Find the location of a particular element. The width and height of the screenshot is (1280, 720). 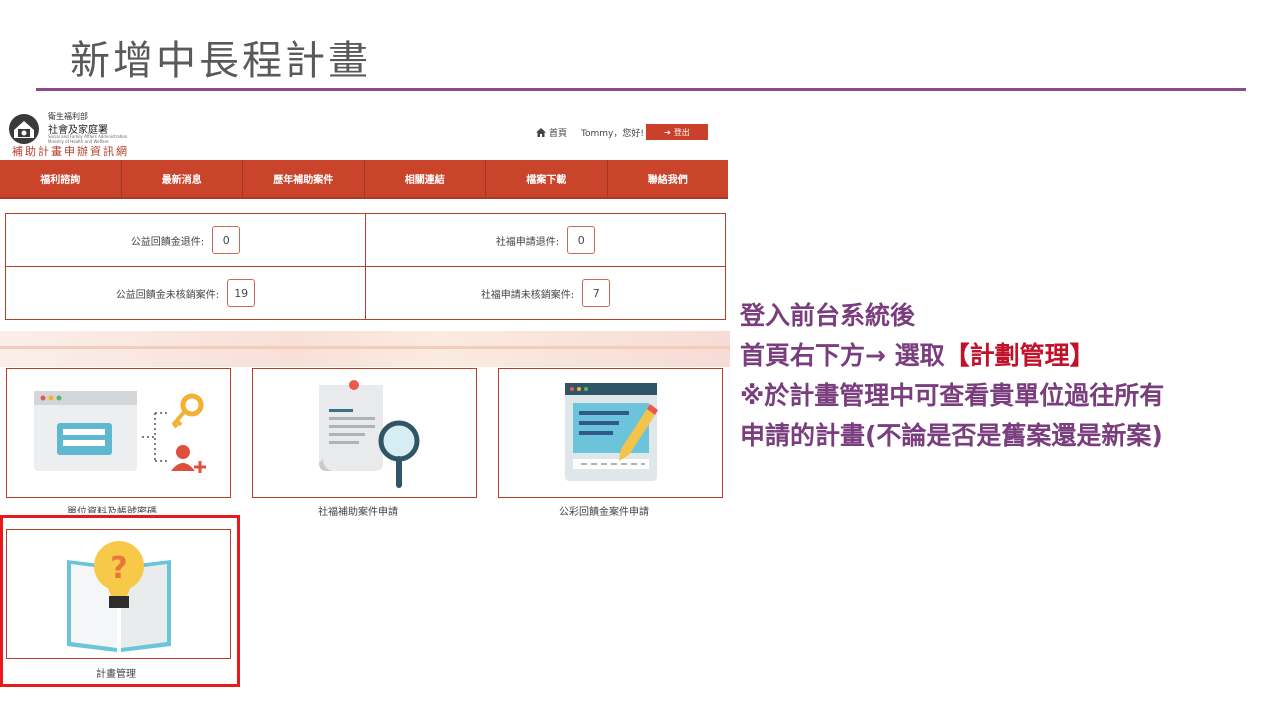

nav-item-related-links: 相關連結 is located at coordinates (425, 178).